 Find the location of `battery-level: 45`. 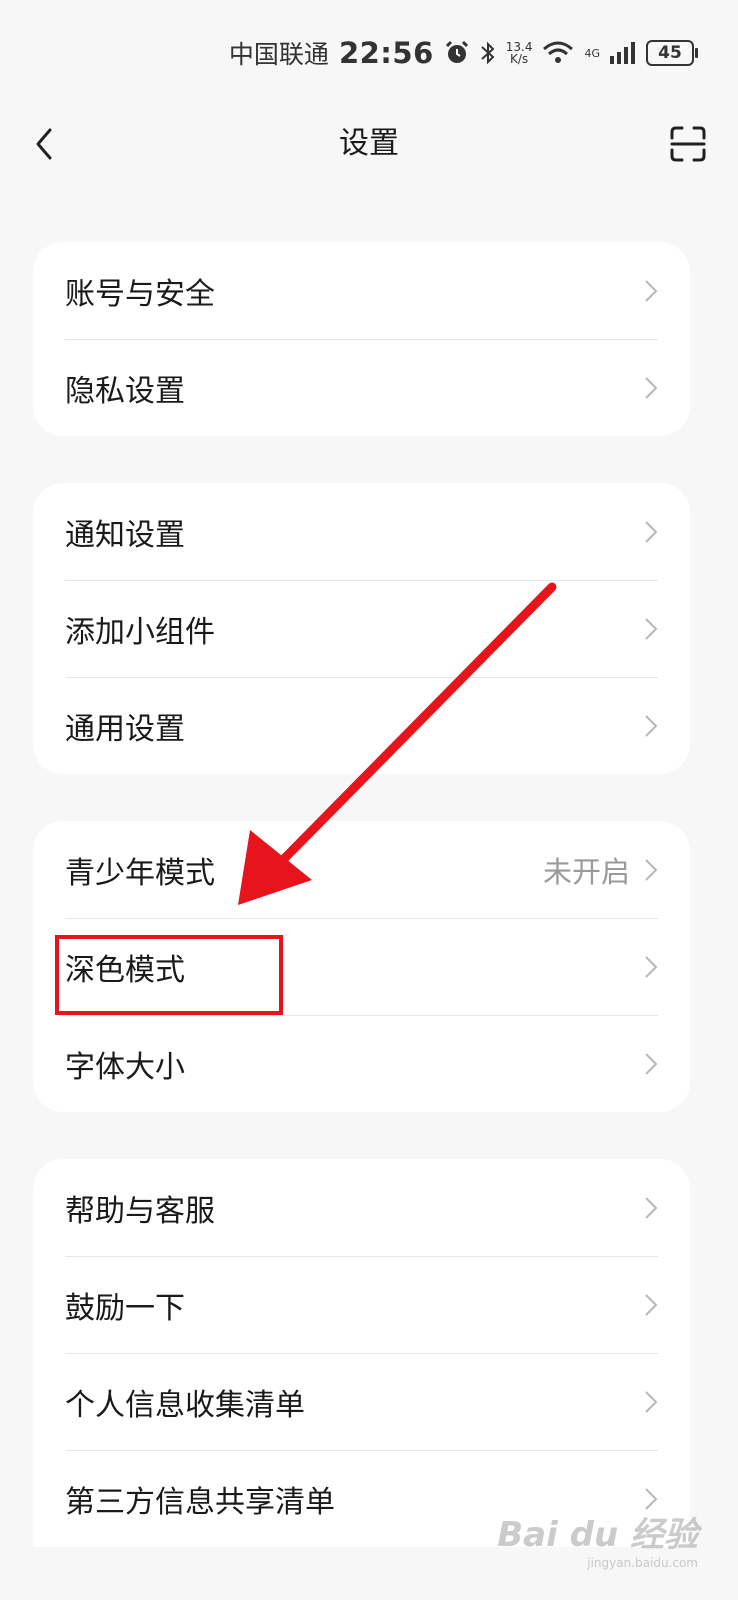

battery-level: 45 is located at coordinates (670, 53).